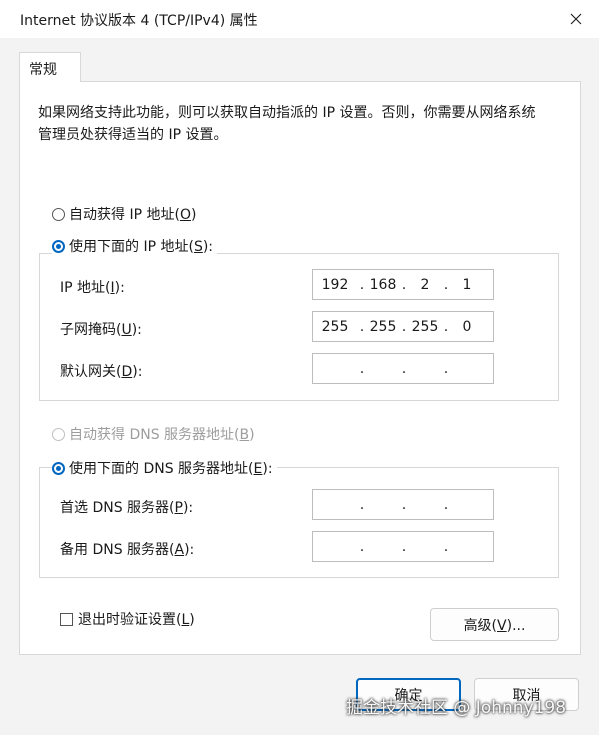 Image resolution: width=599 pixels, height=735 pixels. I want to click on ip-address-label: IP 地址(I):, so click(92, 288).